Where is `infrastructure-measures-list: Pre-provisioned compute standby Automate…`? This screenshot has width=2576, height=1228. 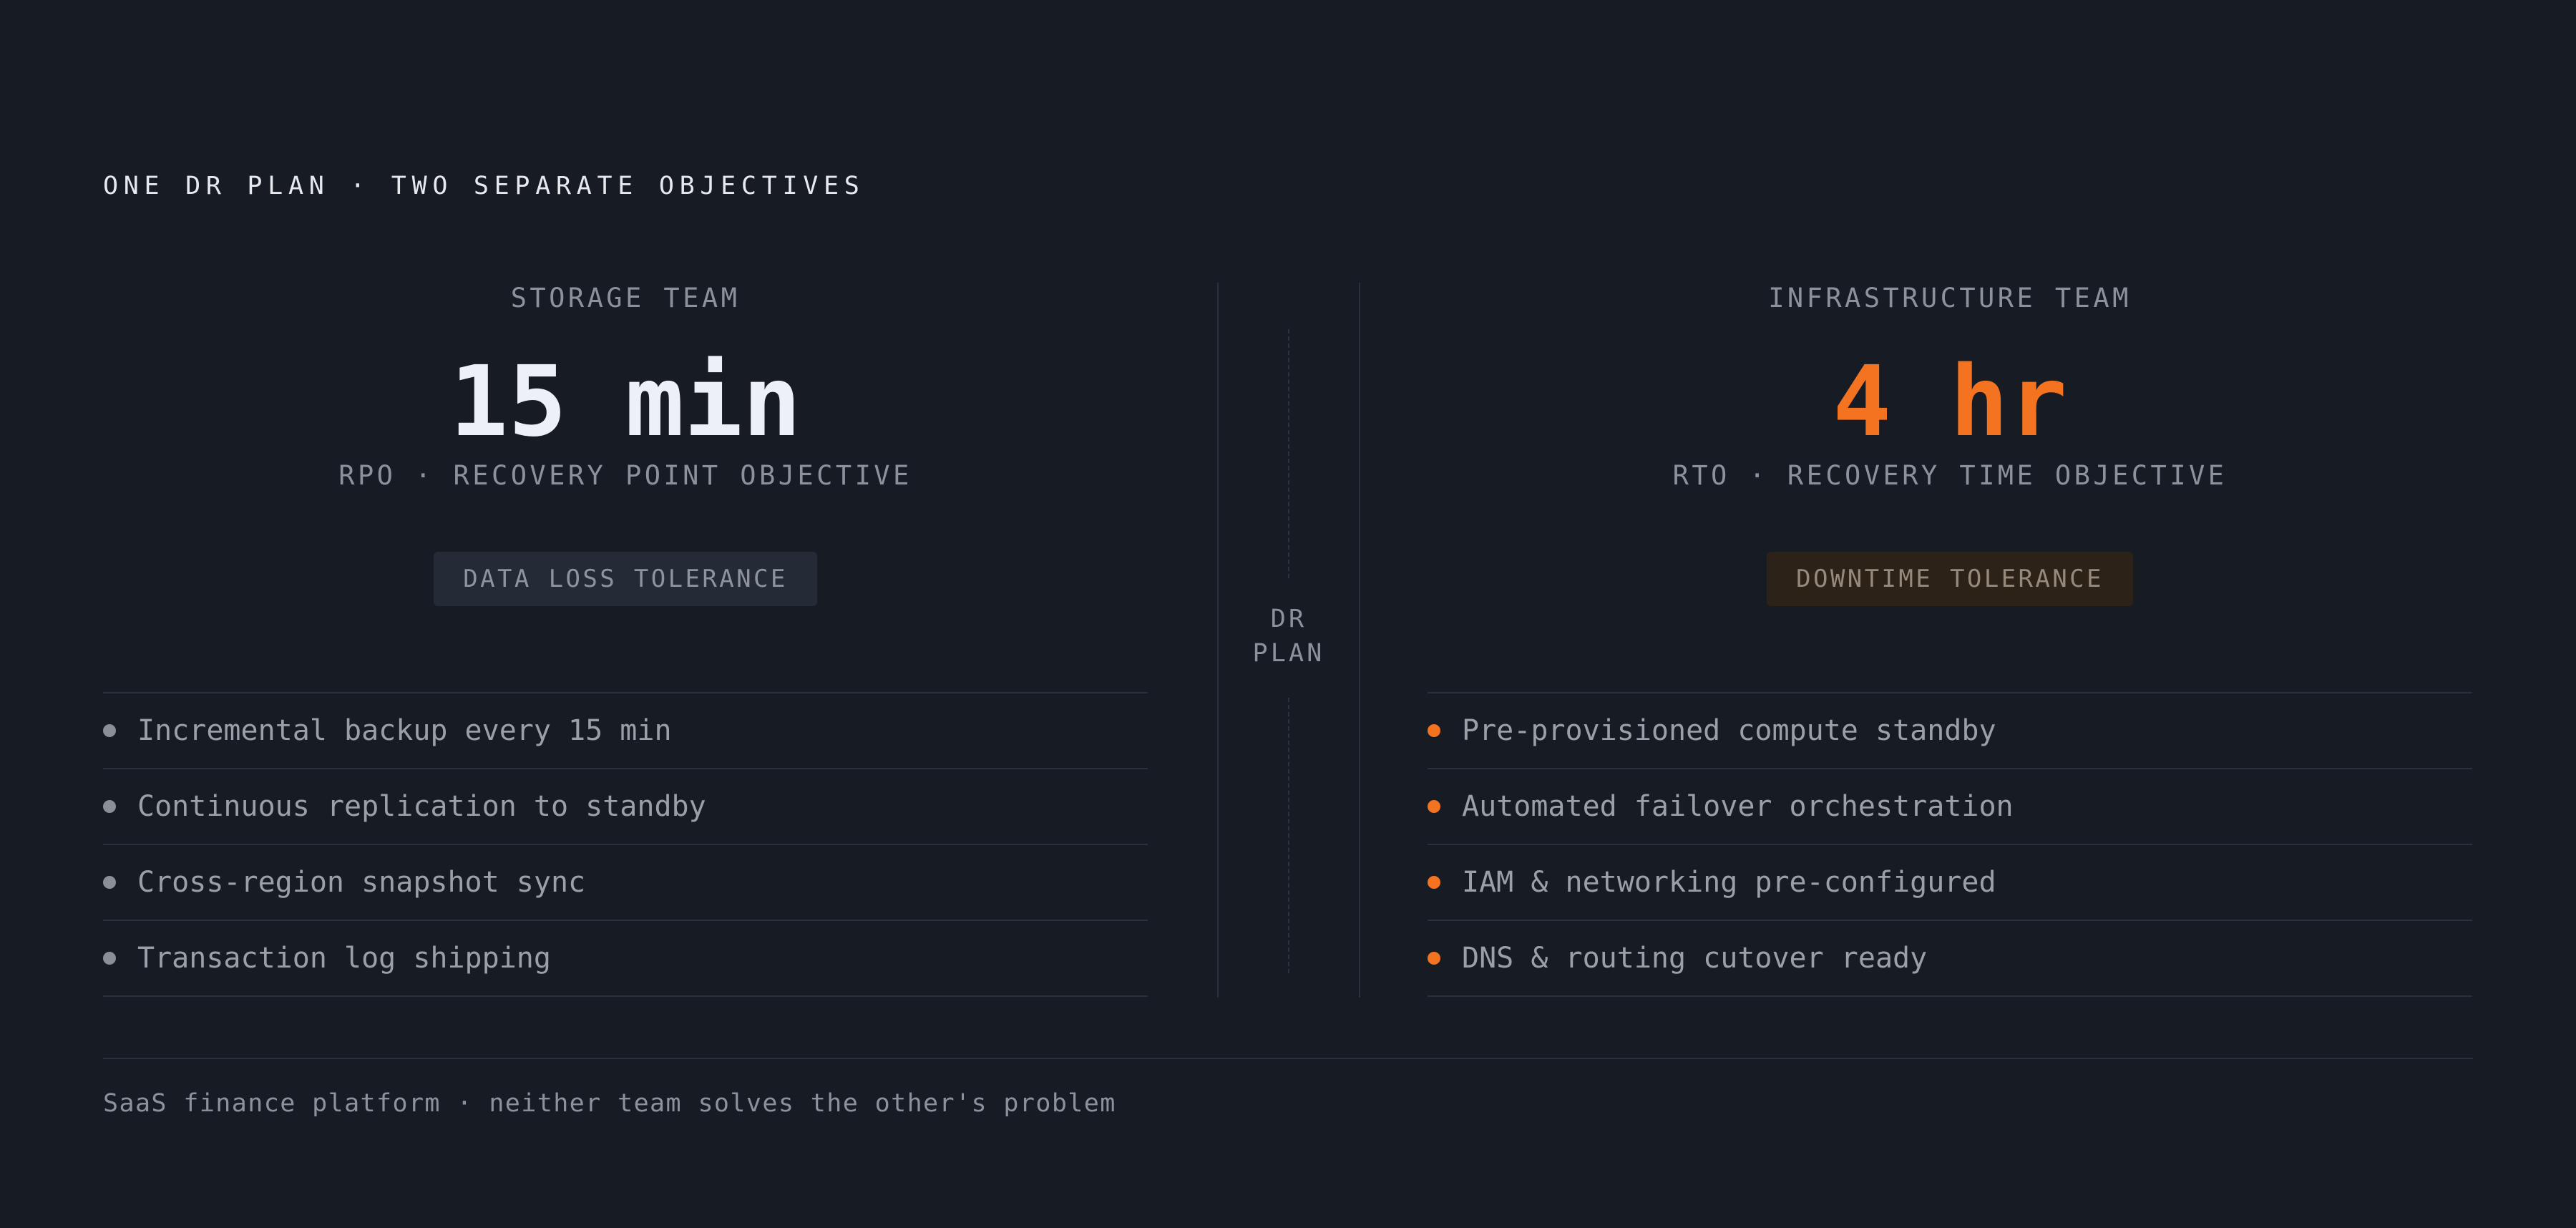
infrastructure-measures-list: Pre-provisioned compute standby Automate… is located at coordinates (1950, 844).